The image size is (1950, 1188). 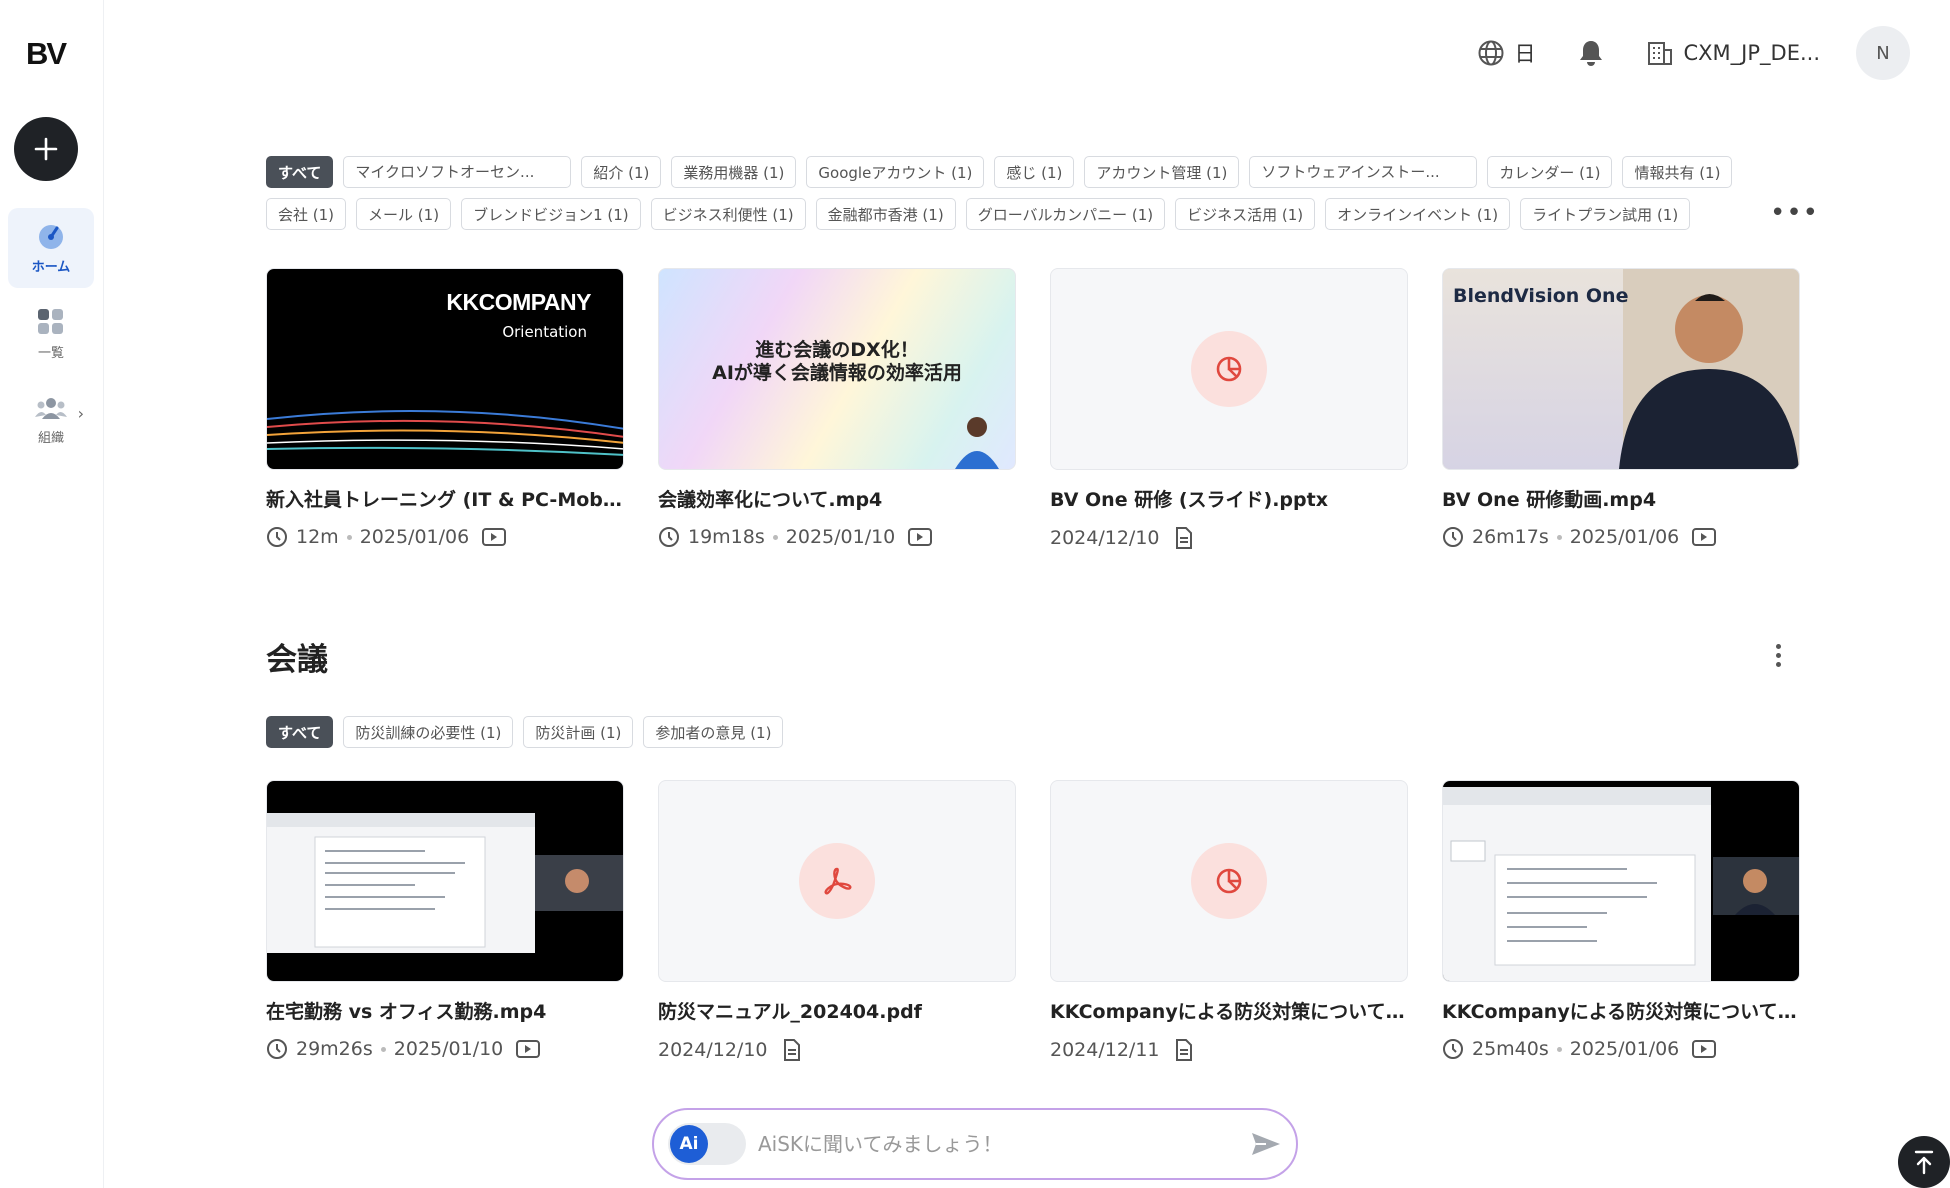 I want to click on card-title: 在宅勤務 vs オフィス勤務.mp4, so click(x=445, y=1010).